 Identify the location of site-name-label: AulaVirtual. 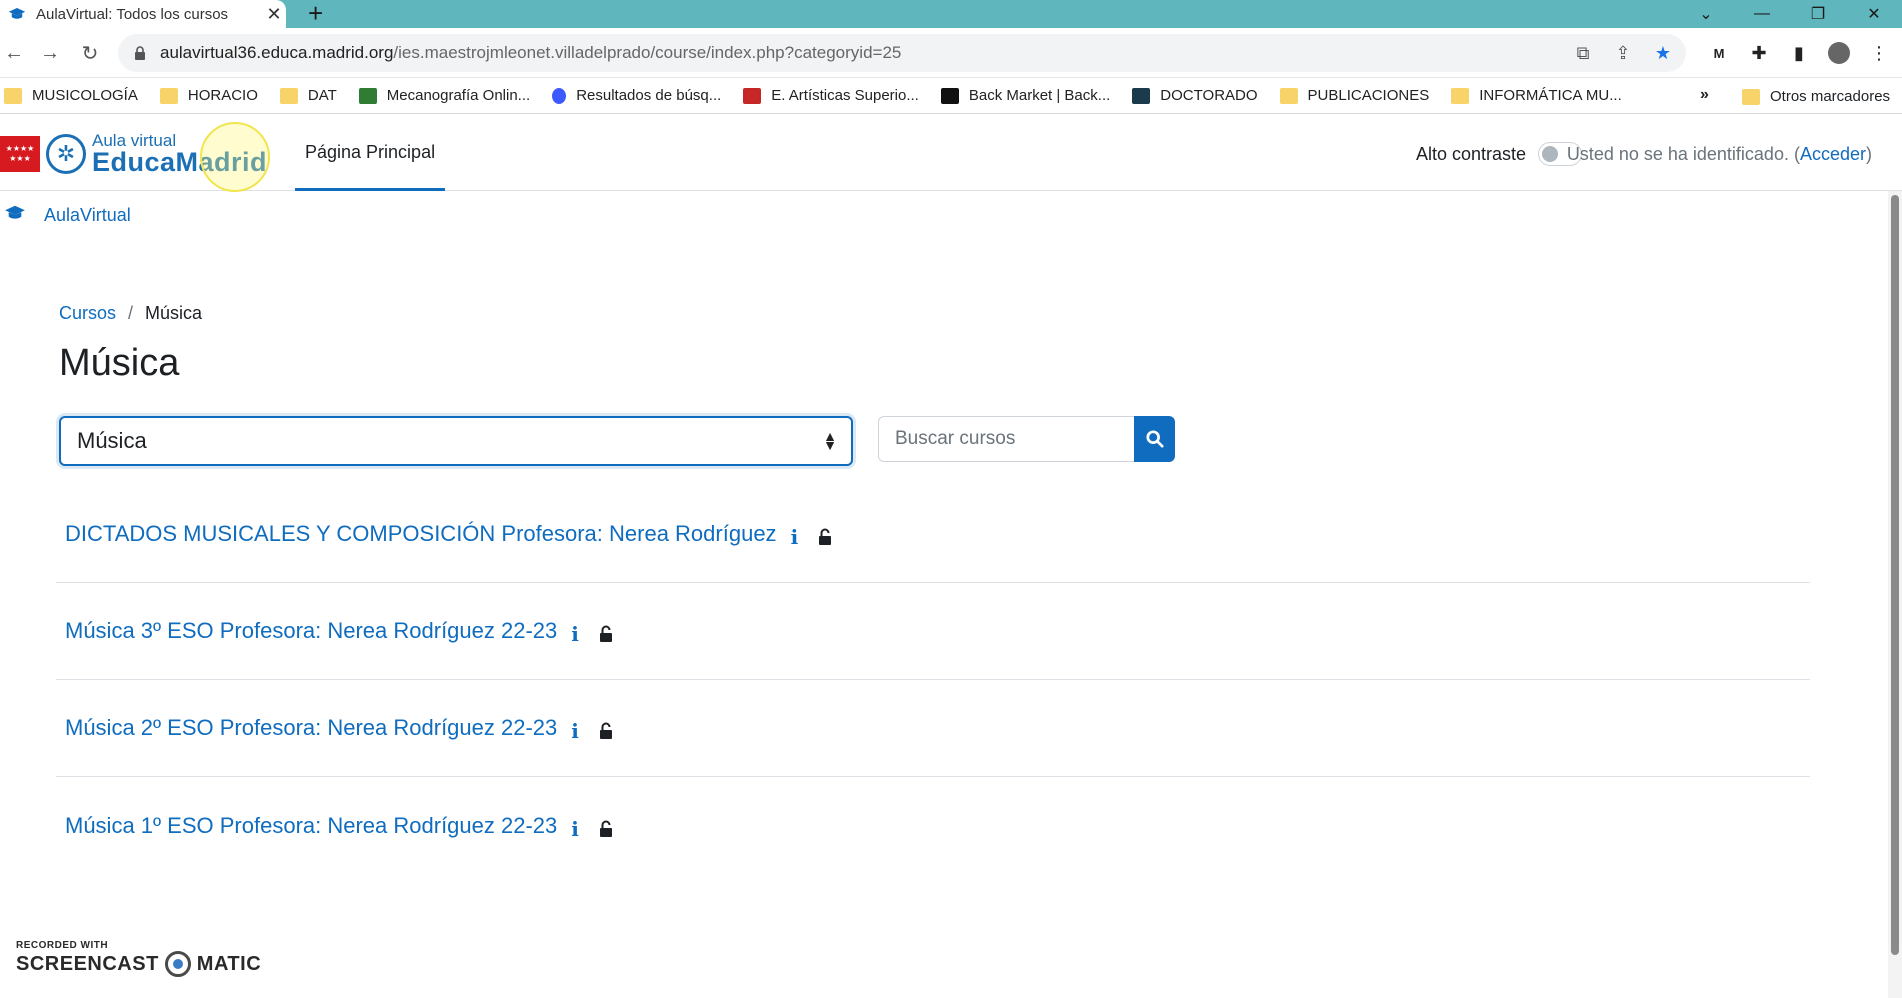
(87, 214).